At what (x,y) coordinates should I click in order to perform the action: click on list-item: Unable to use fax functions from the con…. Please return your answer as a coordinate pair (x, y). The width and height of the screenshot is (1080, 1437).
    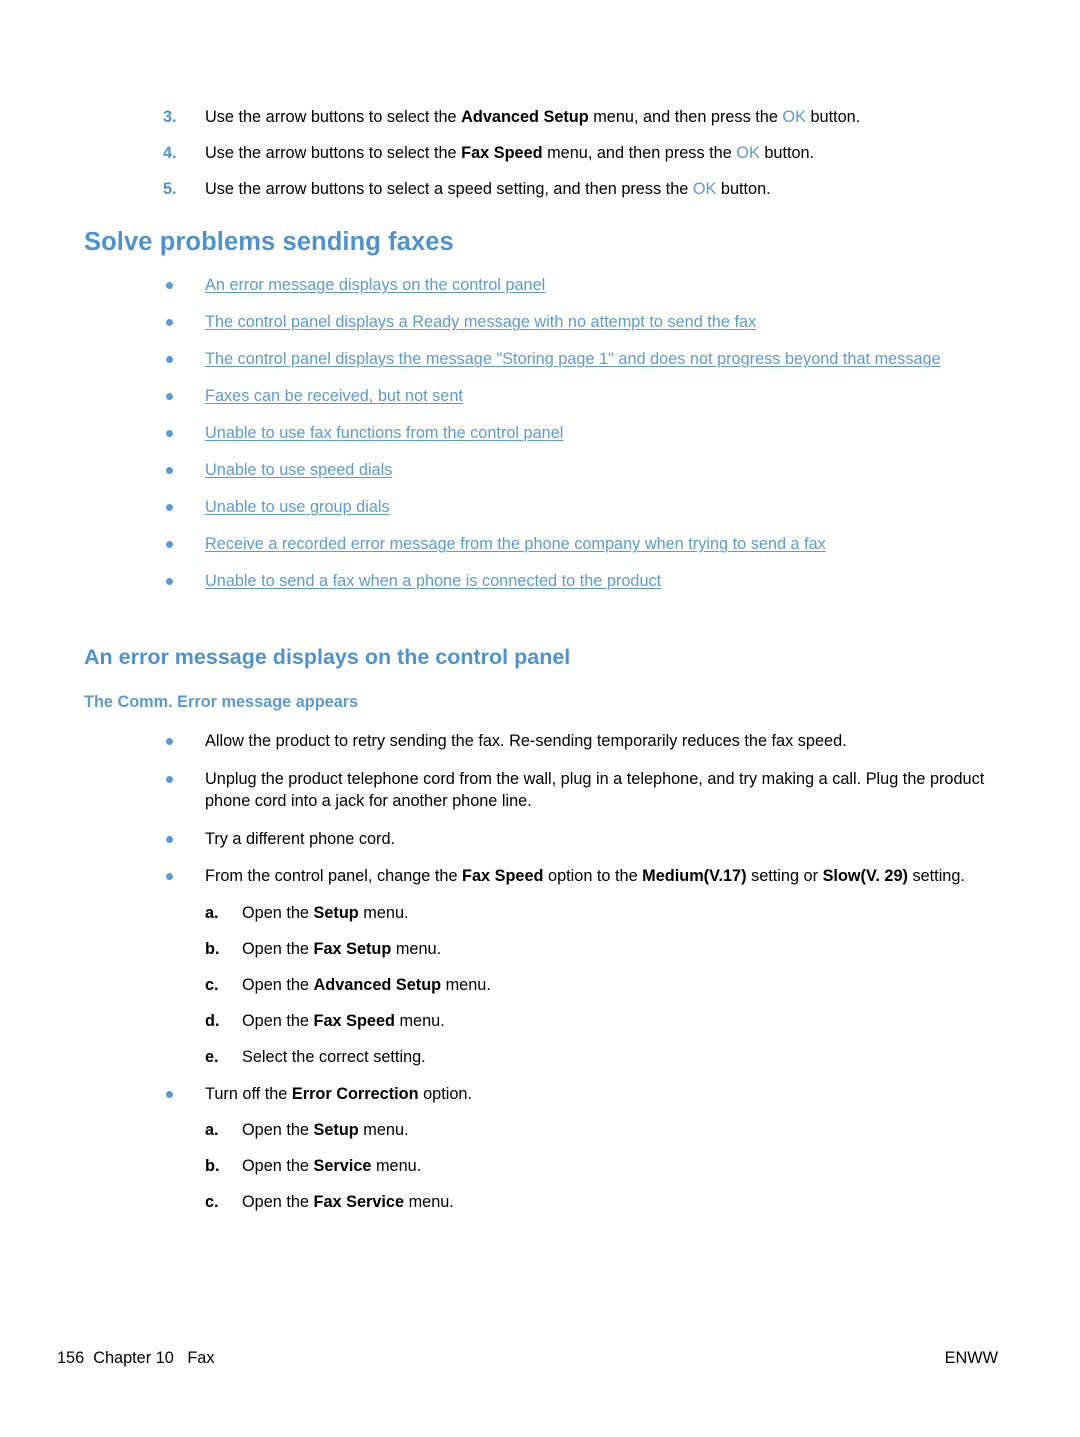
    Looking at the image, I should click on (583, 433).